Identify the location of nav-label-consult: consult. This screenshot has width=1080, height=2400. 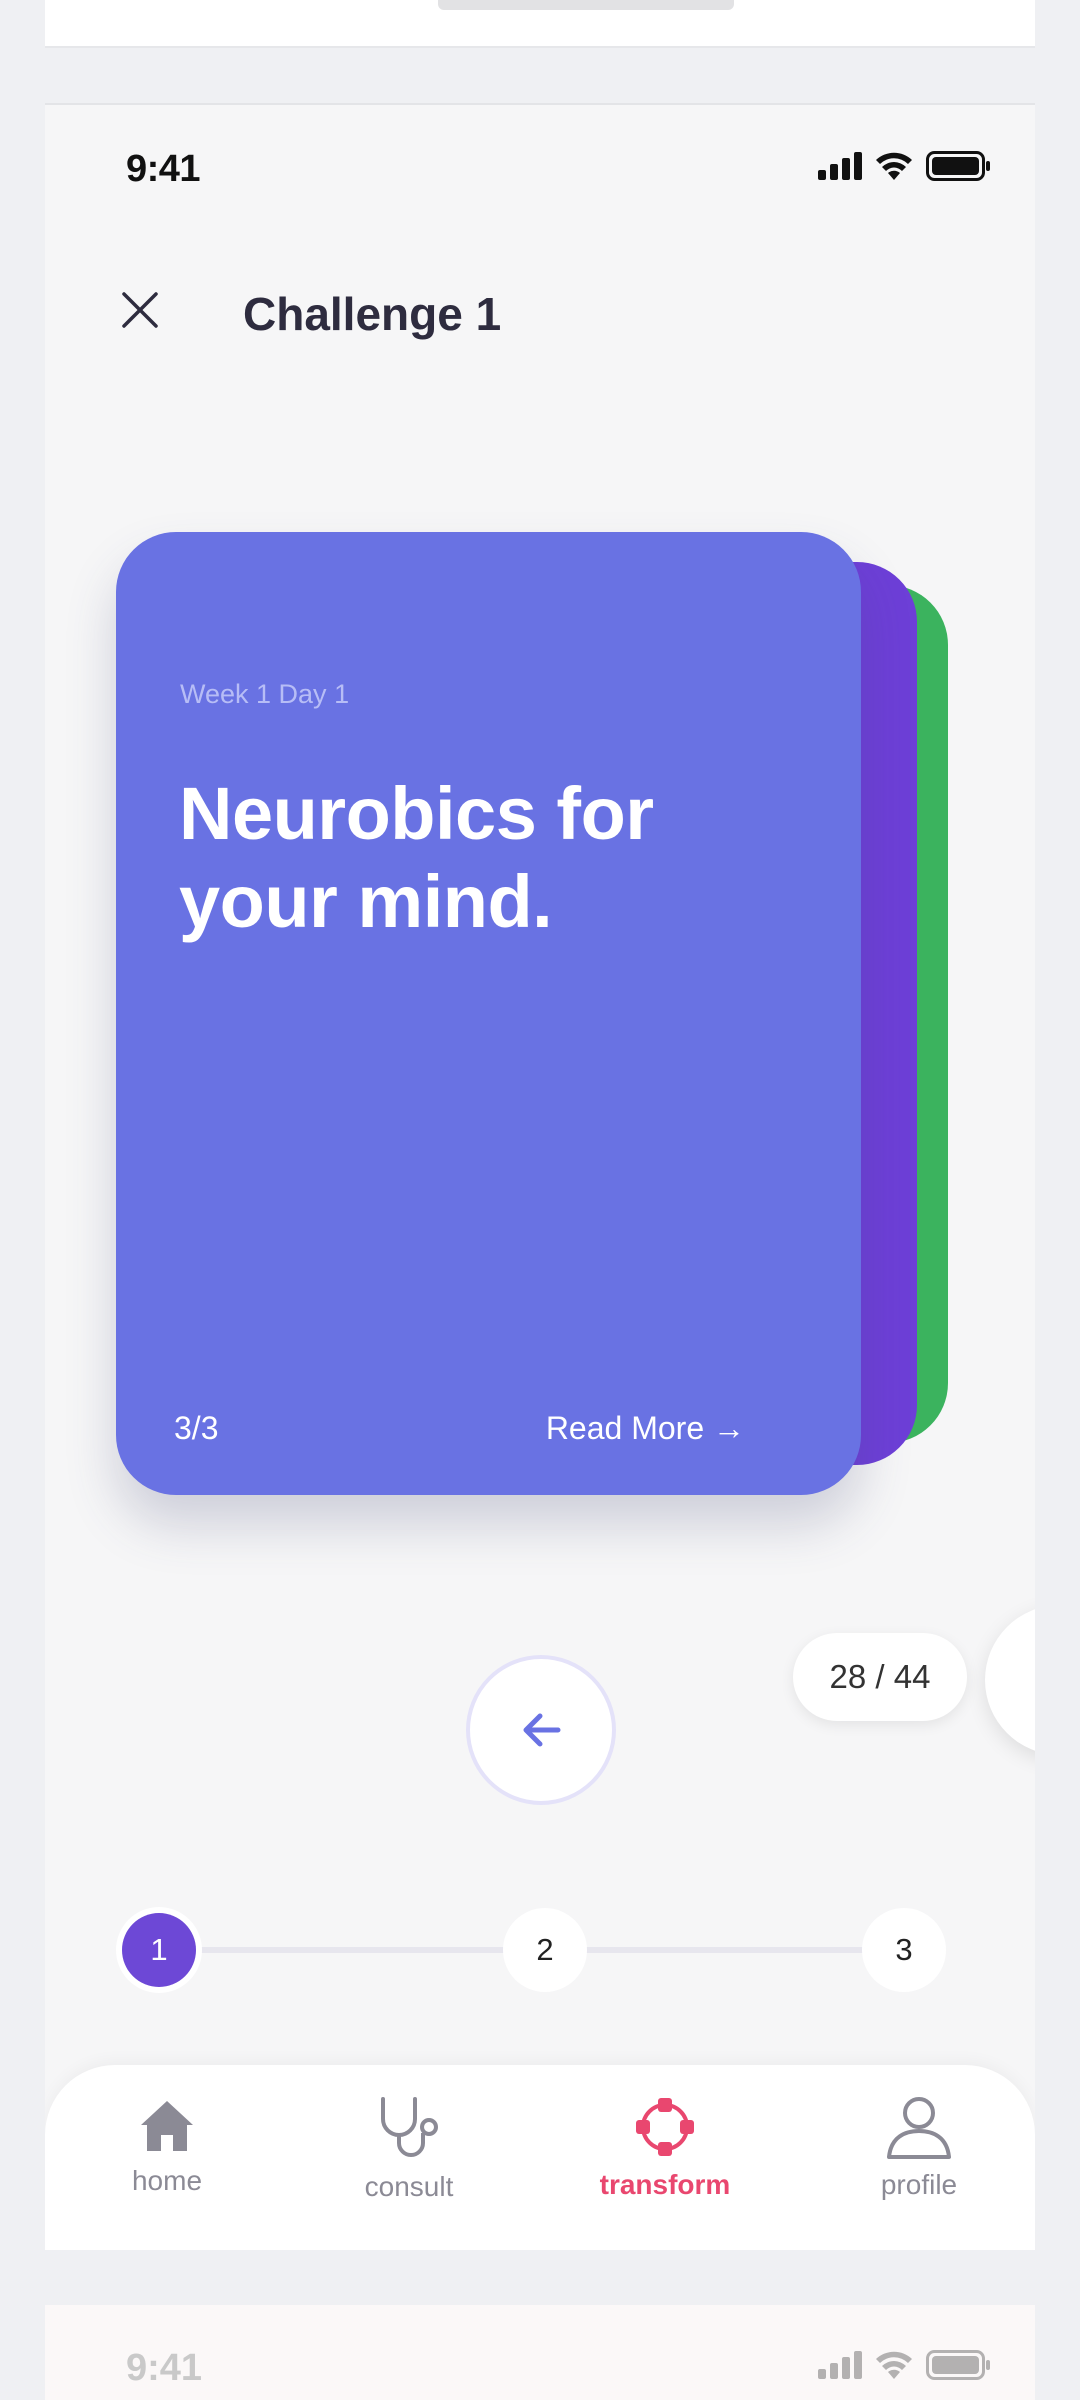
(409, 2186).